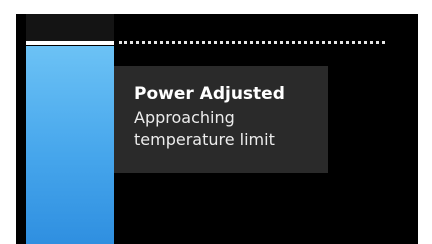 Image resolution: width=432 pixels, height=244 pixels. Describe the element at coordinates (204, 139) in the screenshot. I see `notice-message-line-2: temperature limit` at that location.